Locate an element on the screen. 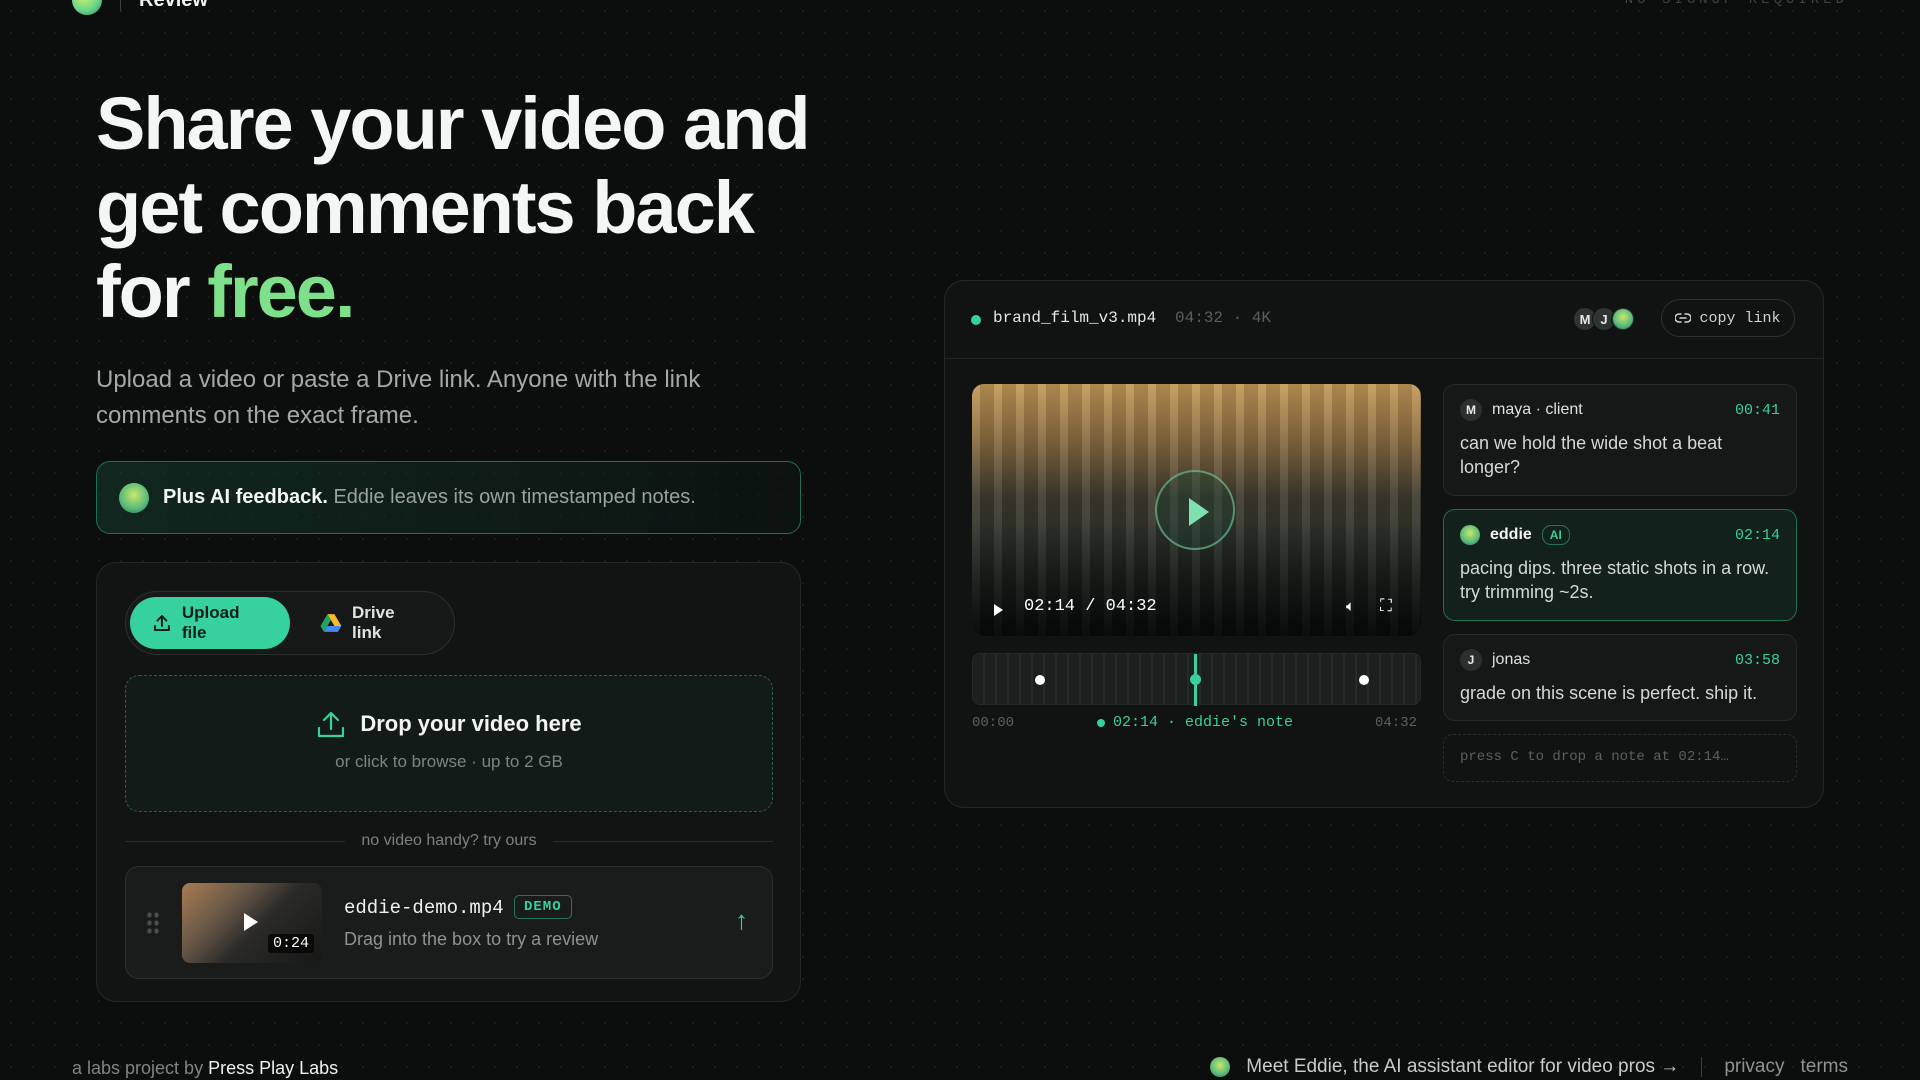 Image resolution: width=1920 pixels, height=1080 pixels. comment-text: can we hold the wide shot a beat longer? is located at coordinates (1591, 455).